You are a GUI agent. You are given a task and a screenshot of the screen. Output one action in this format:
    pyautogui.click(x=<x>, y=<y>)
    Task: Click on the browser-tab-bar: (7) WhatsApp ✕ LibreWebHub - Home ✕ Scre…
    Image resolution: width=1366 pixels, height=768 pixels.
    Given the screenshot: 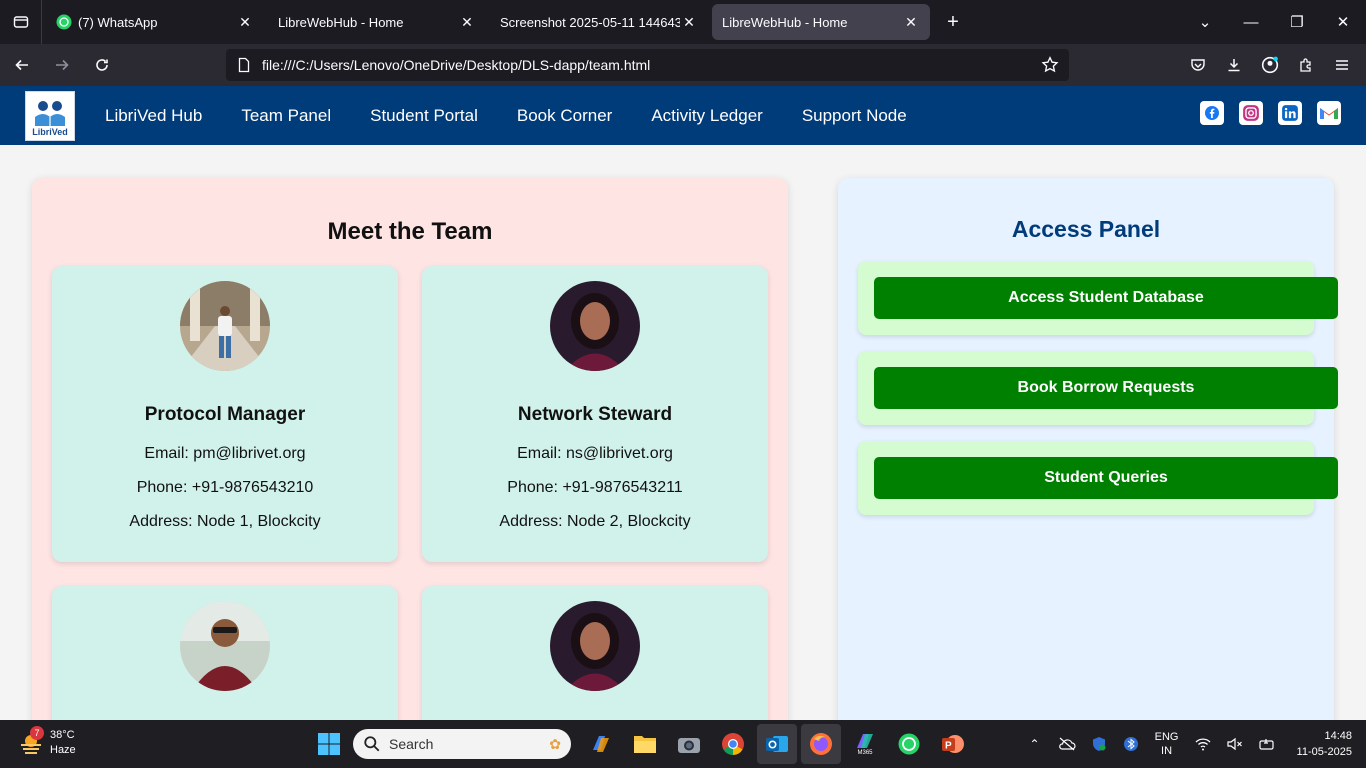 What is the action you would take?
    pyautogui.click(x=683, y=22)
    